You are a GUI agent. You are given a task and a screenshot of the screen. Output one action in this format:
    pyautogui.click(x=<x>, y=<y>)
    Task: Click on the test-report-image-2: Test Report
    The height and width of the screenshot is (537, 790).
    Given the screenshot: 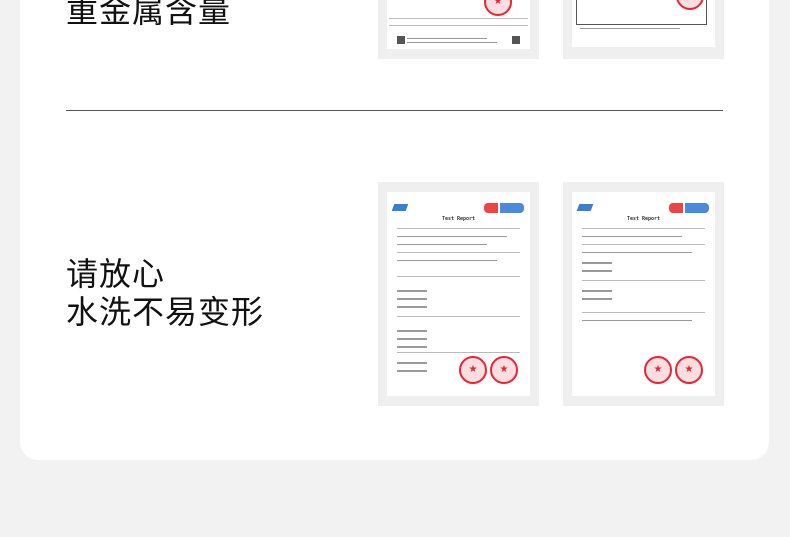 What is the action you would take?
    pyautogui.click(x=643, y=294)
    